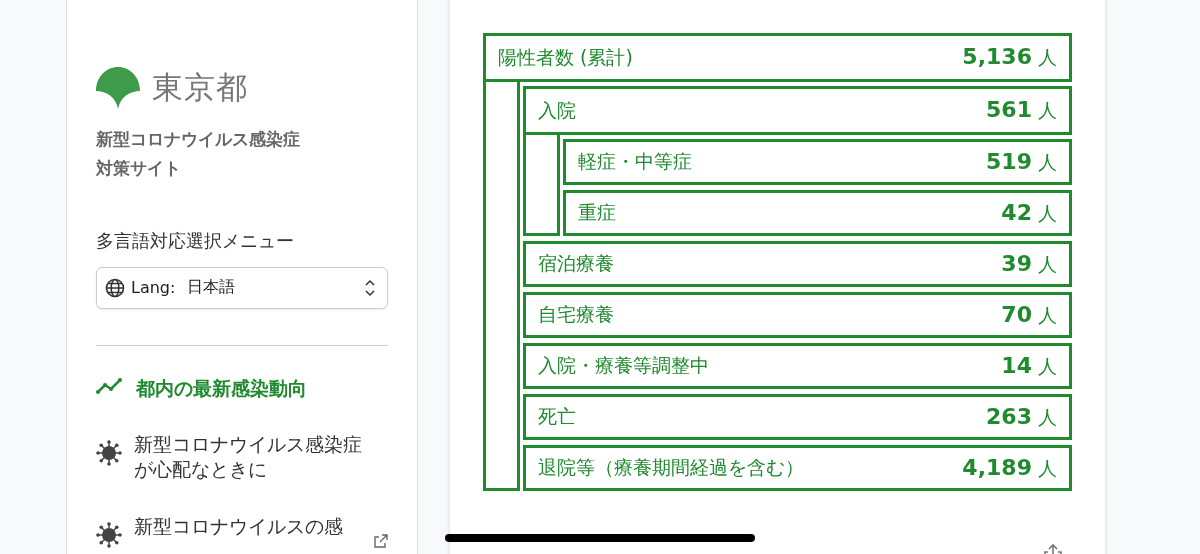  I want to click on count-value: 4,189 人, so click(1009, 468).